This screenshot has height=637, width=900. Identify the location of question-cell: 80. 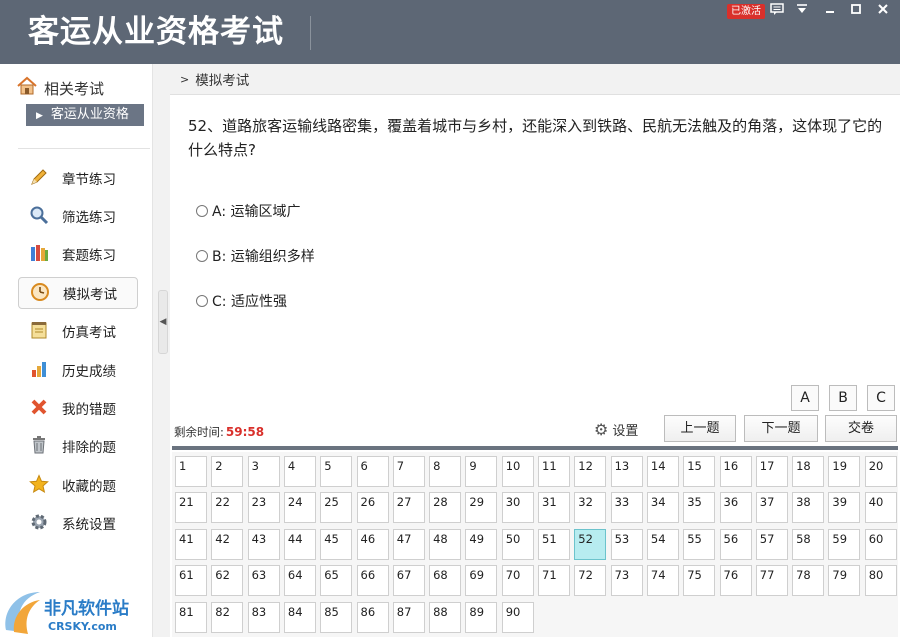
(880, 581).